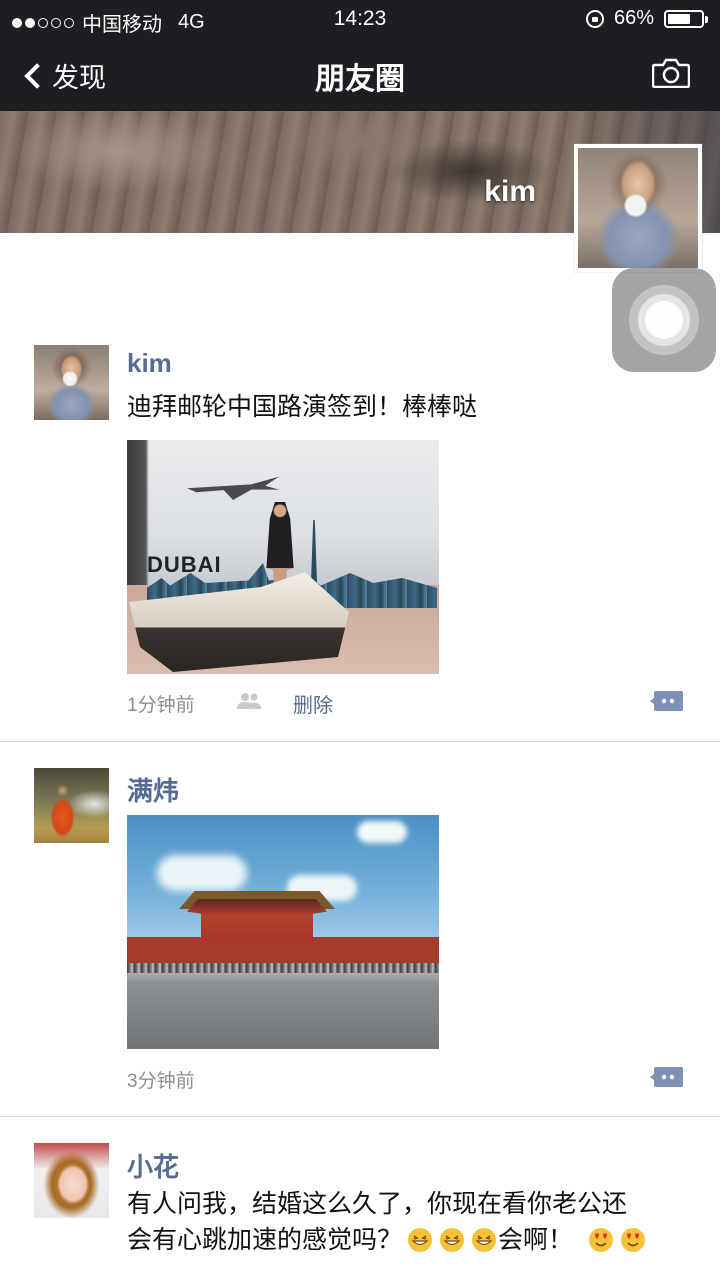  What do you see at coordinates (184, 564) in the screenshot?
I see `photo-caption: DUBAI` at bounding box center [184, 564].